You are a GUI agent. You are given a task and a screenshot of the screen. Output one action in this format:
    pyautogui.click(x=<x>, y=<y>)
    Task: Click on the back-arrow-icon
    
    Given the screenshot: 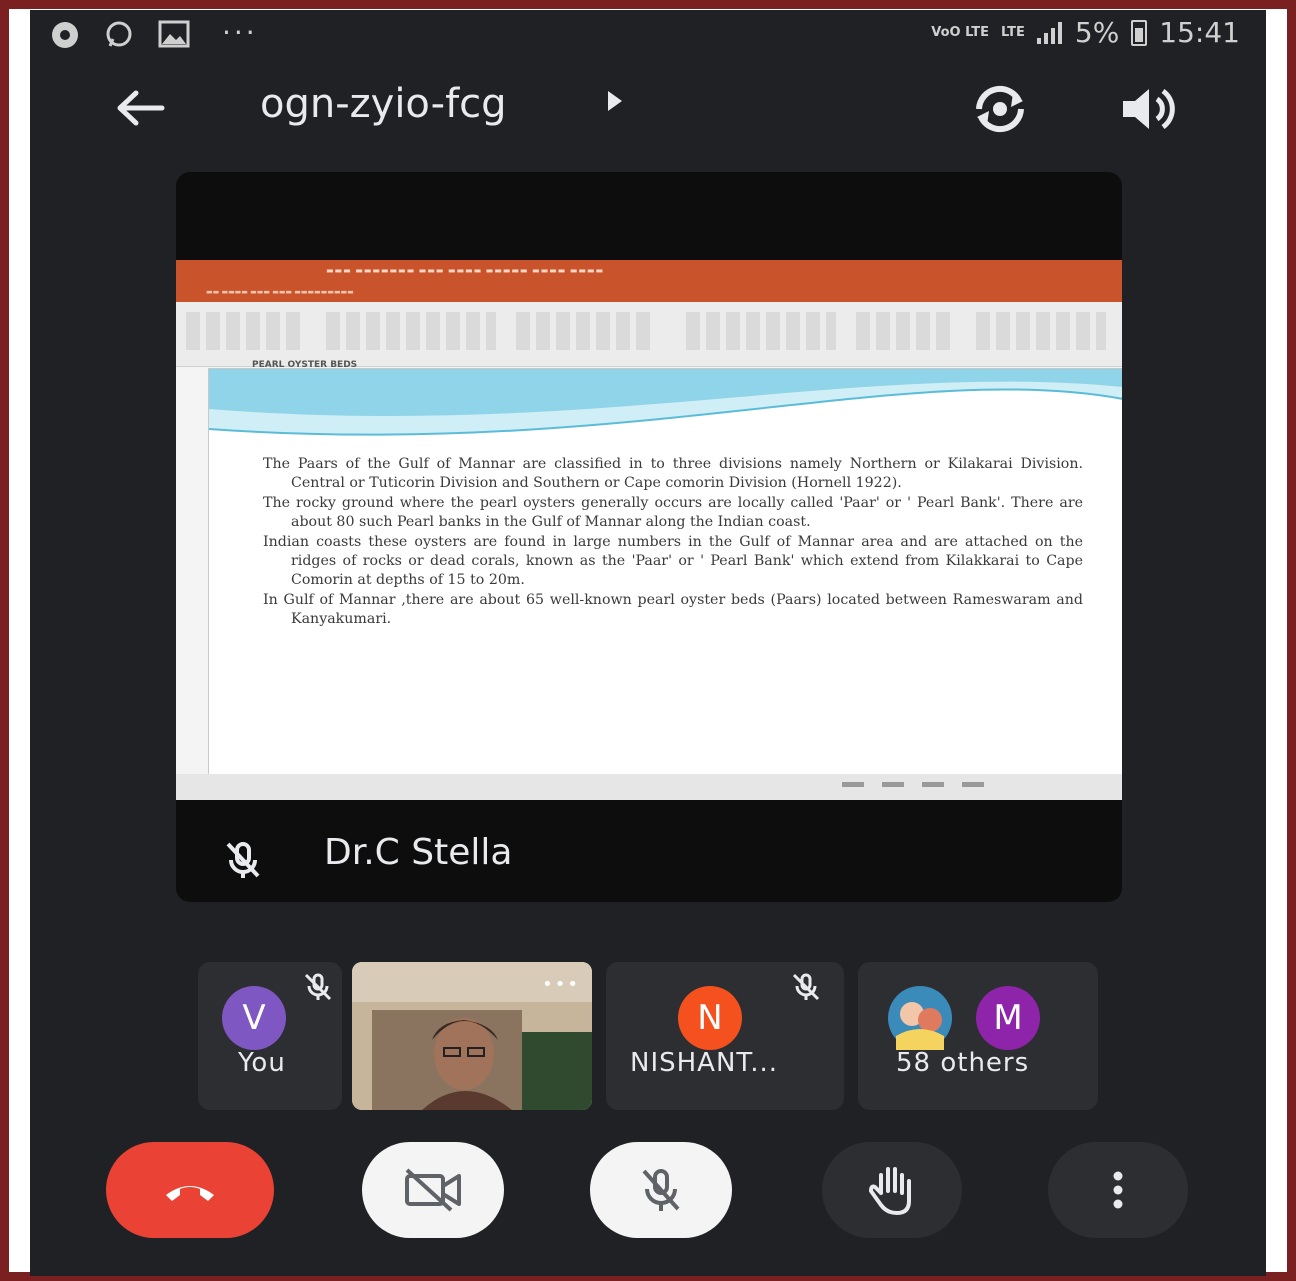 What is the action you would take?
    pyautogui.click(x=140, y=108)
    